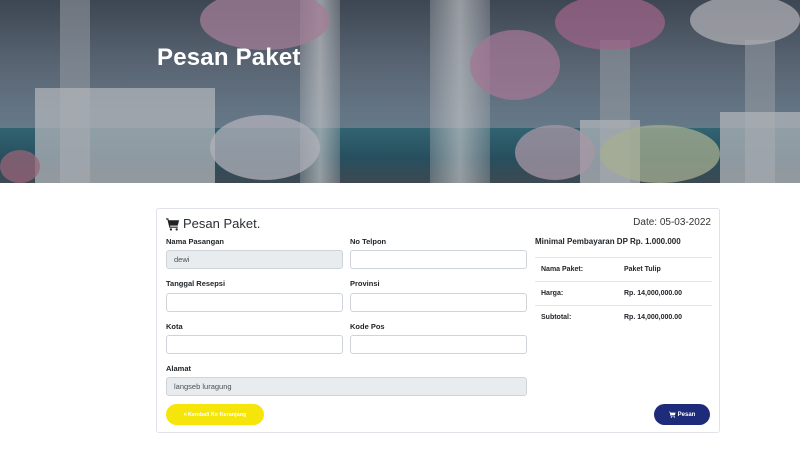 This screenshot has height=463, width=800. What do you see at coordinates (438, 259) in the screenshot?
I see `no-telpon-field` at bounding box center [438, 259].